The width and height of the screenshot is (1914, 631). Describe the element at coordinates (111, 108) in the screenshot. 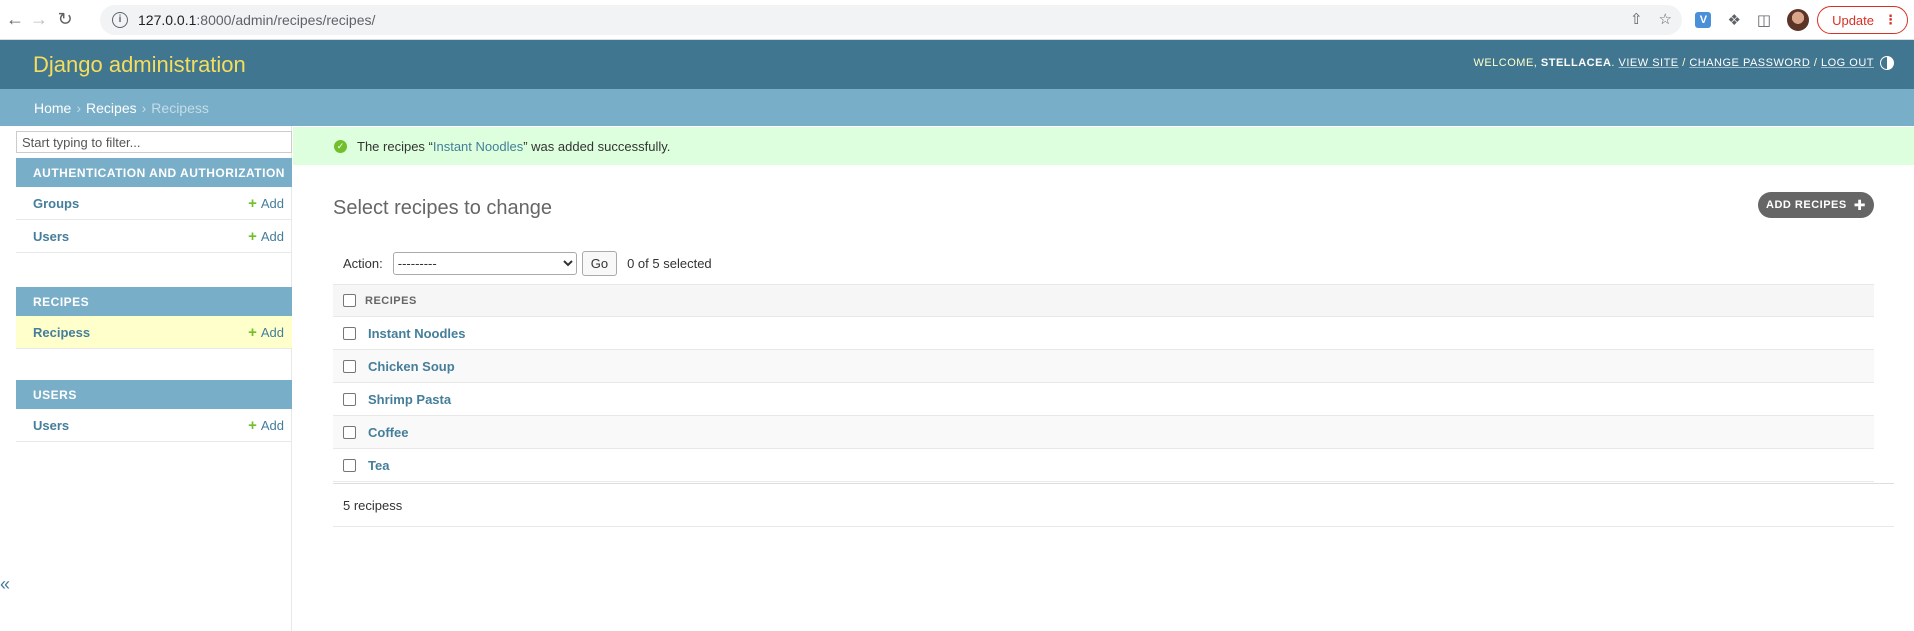

I see `breadcrumb-app: Recipes` at that location.